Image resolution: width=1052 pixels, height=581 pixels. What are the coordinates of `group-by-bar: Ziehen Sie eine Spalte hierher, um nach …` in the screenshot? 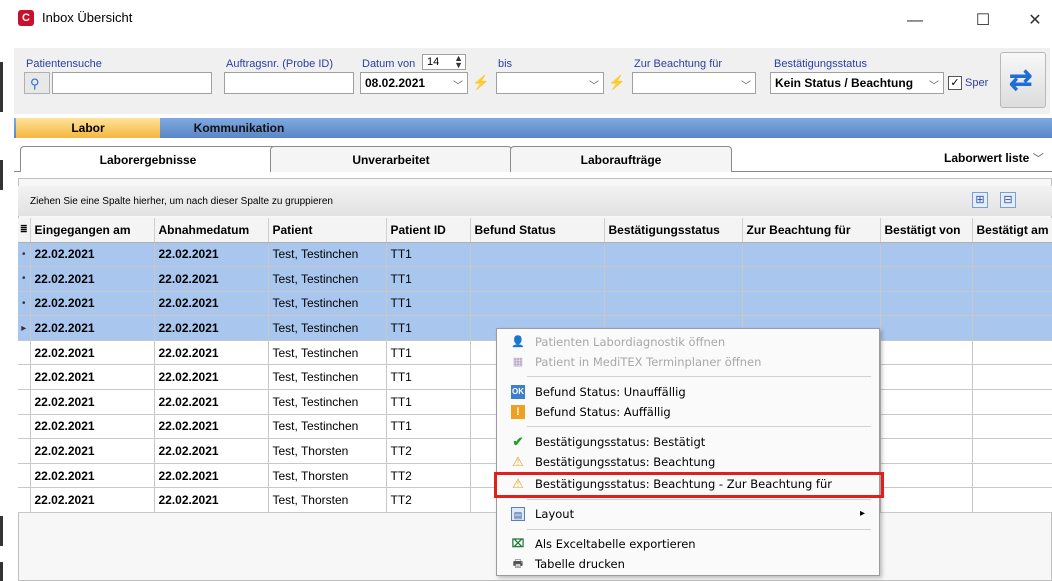 It's located at (535, 201).